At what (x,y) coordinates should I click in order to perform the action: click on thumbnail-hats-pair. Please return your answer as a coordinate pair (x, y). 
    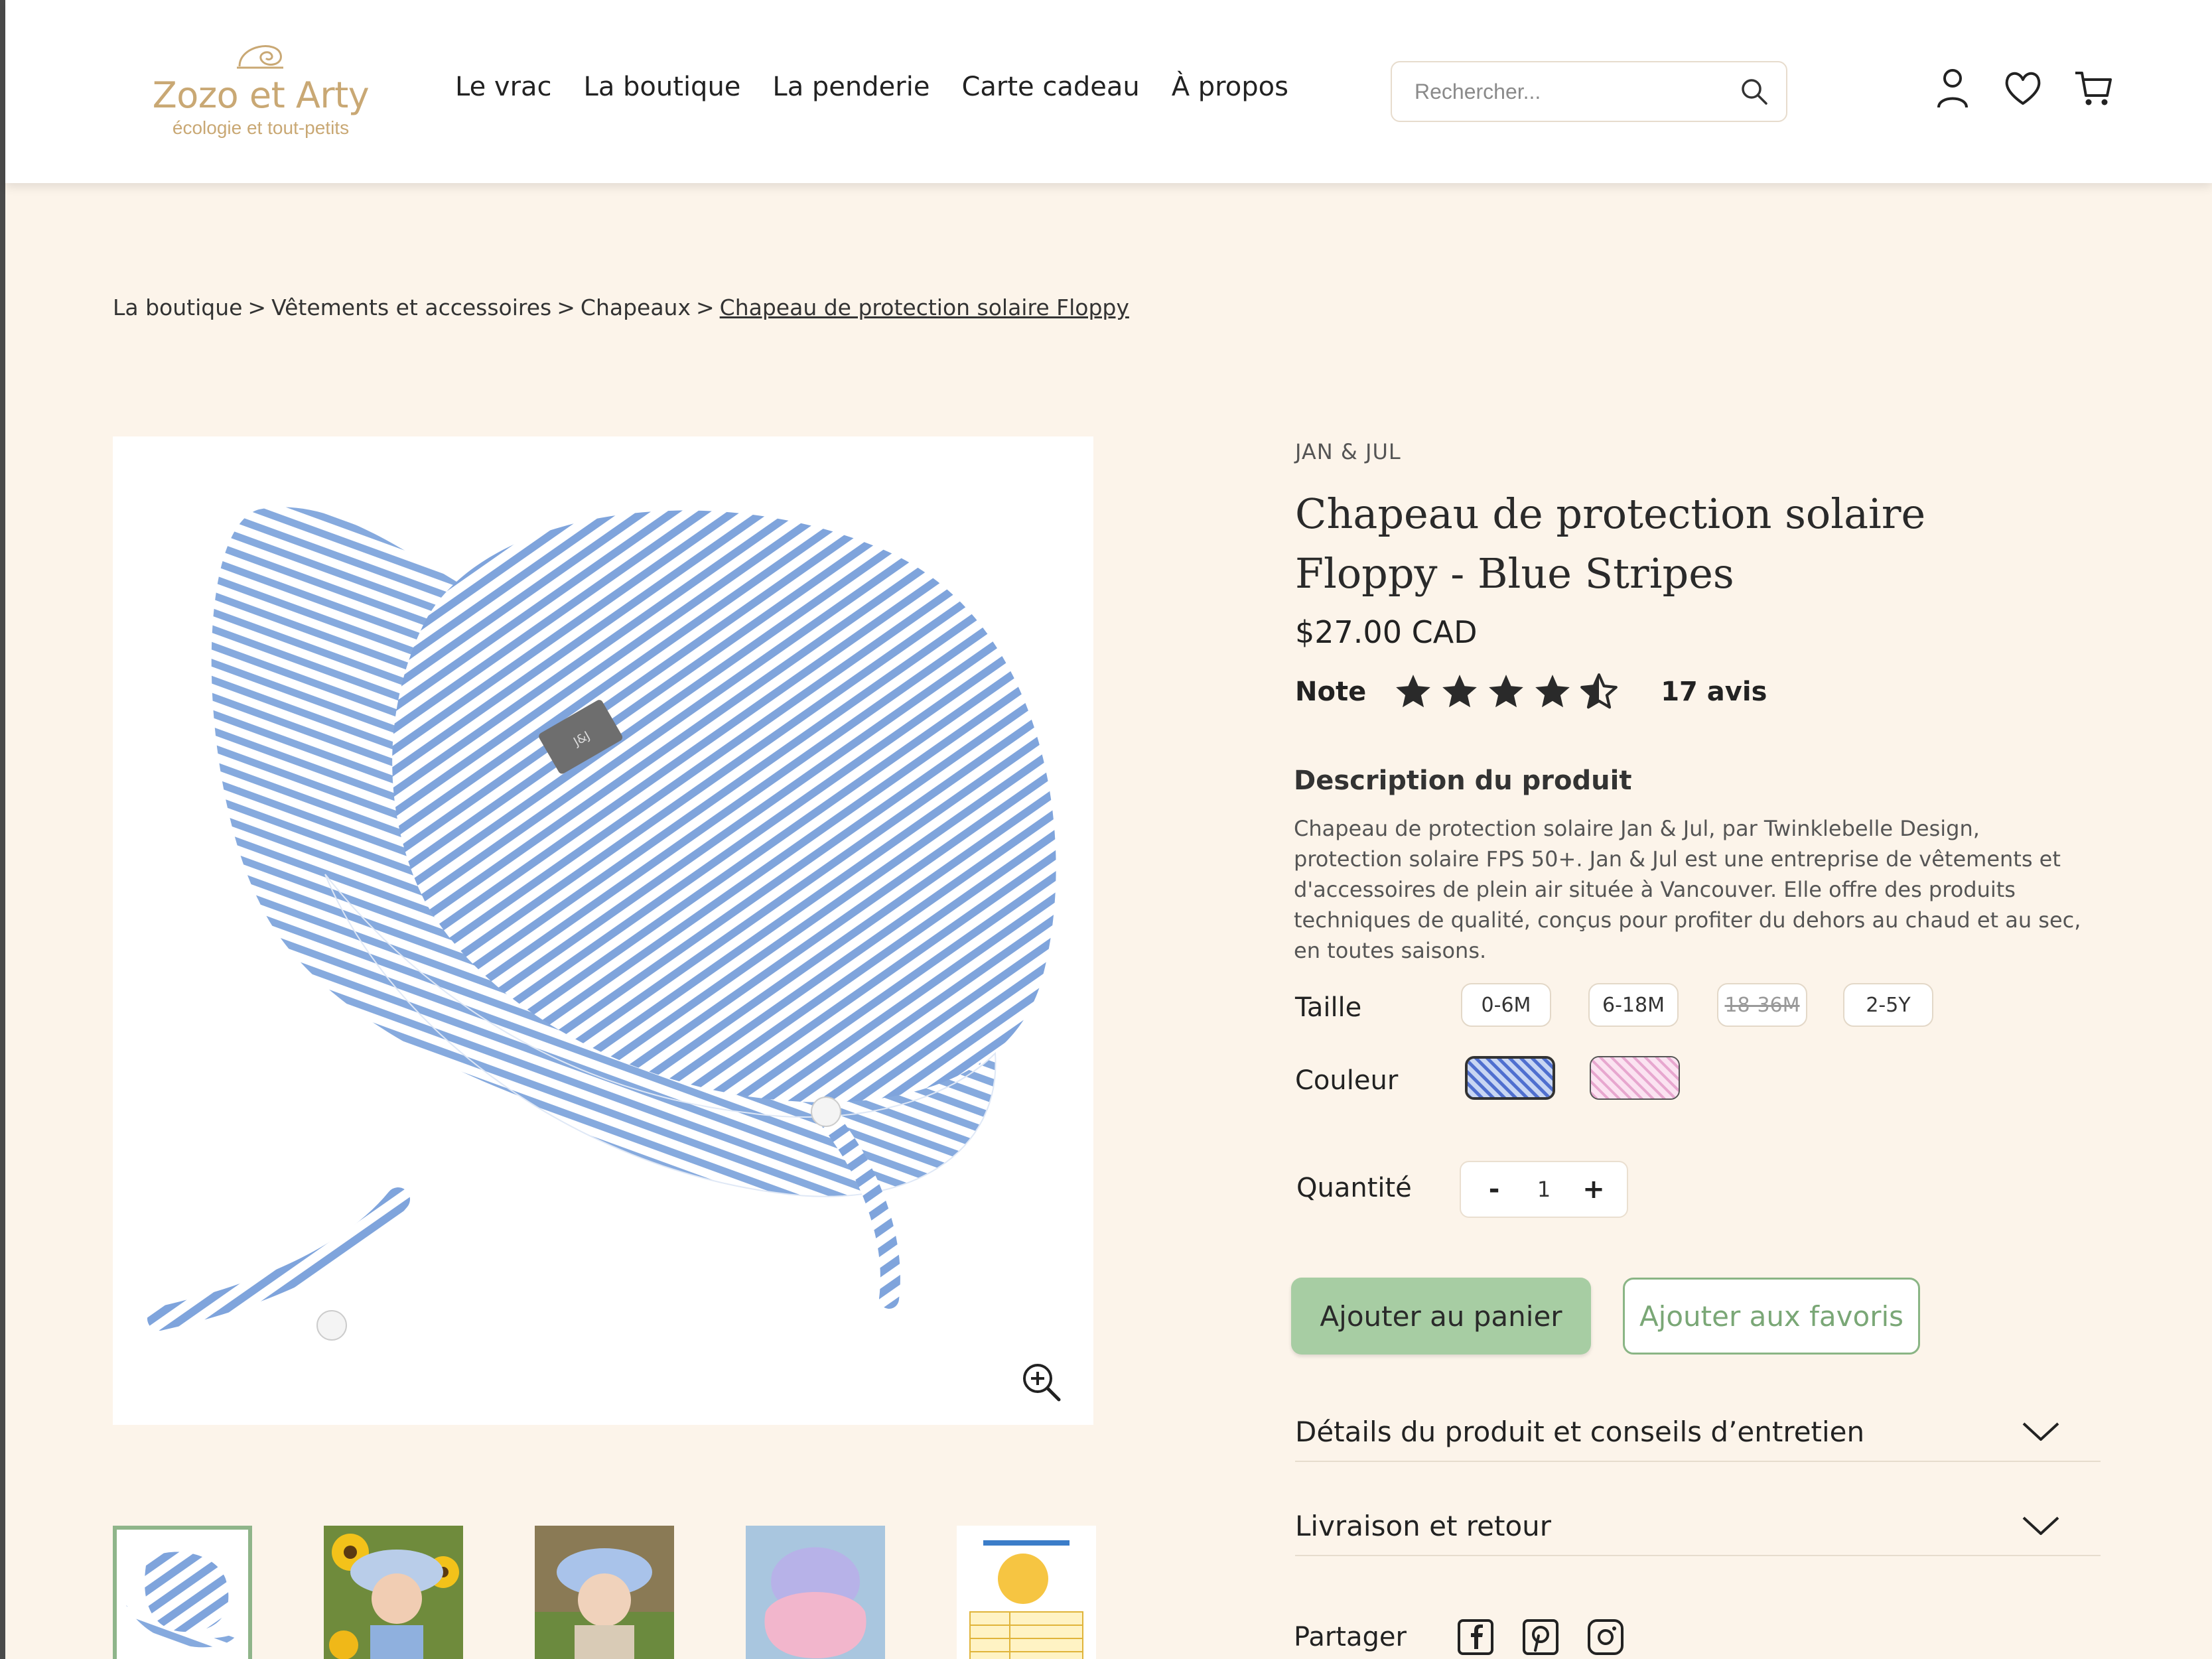
    Looking at the image, I should click on (815, 1593).